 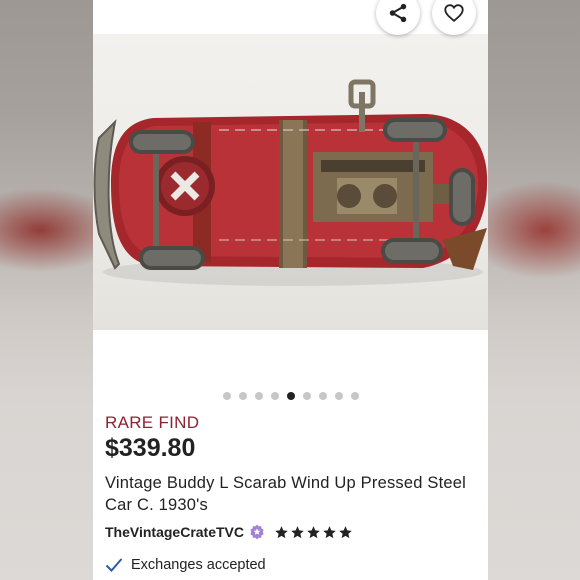 I want to click on heart-icon, so click(x=454, y=13).